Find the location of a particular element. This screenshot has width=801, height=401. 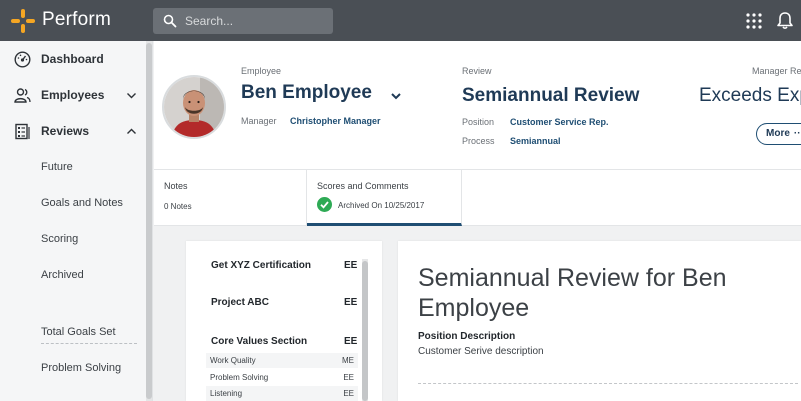

search-box is located at coordinates (243, 21).